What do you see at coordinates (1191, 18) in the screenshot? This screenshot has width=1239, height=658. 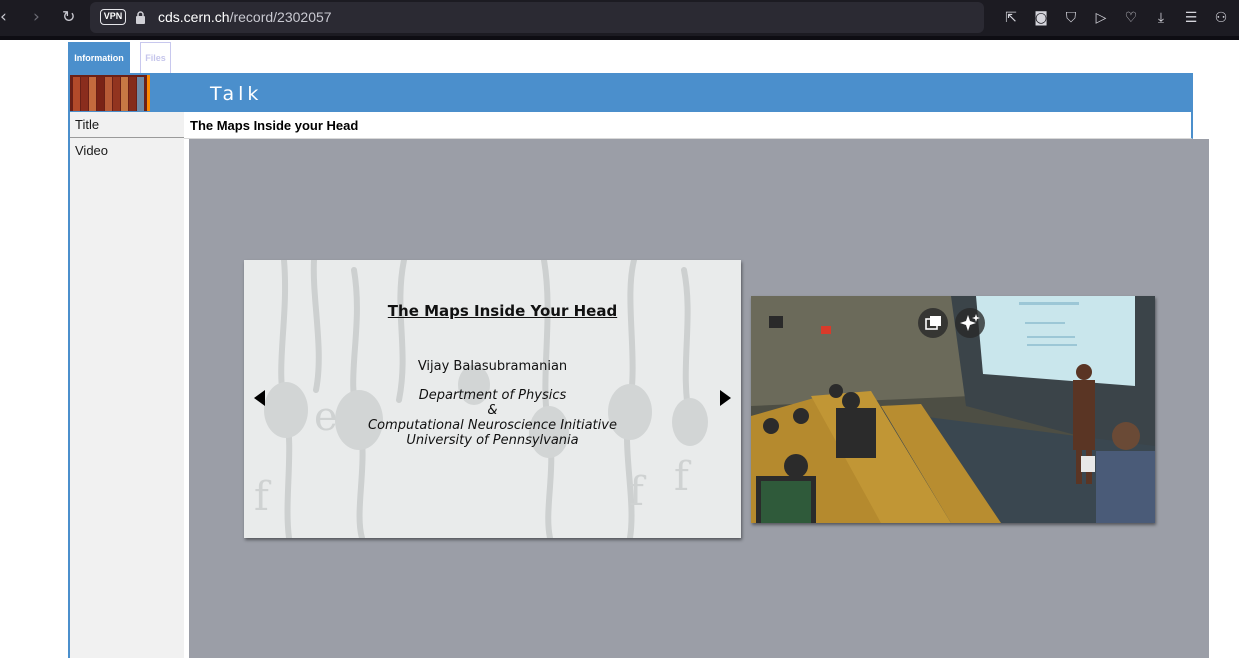 I see `menu-icon: ☰` at bounding box center [1191, 18].